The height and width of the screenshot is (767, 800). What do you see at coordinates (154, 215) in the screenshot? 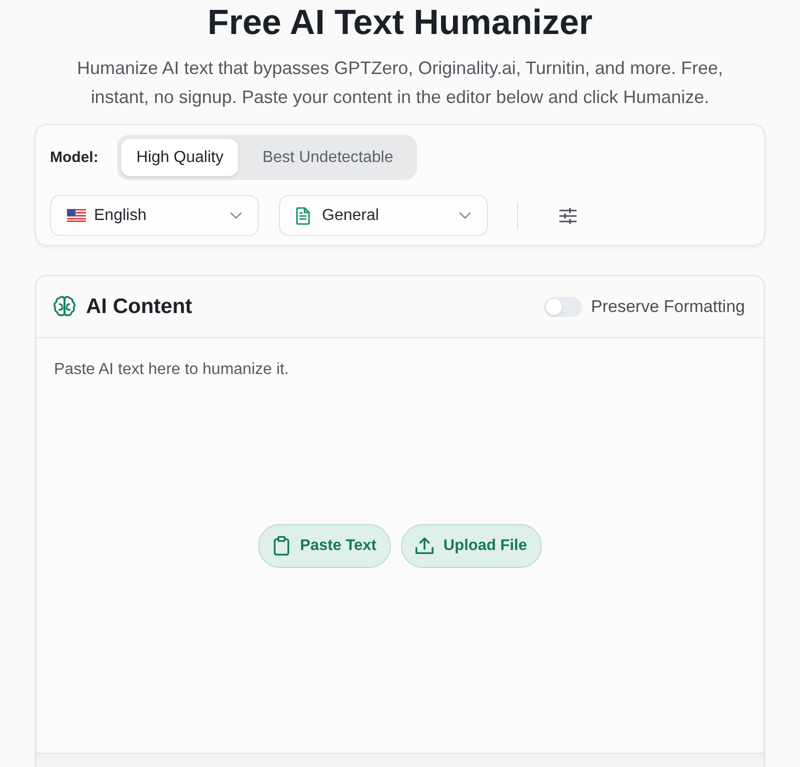
I see `dropdown-select: English` at bounding box center [154, 215].